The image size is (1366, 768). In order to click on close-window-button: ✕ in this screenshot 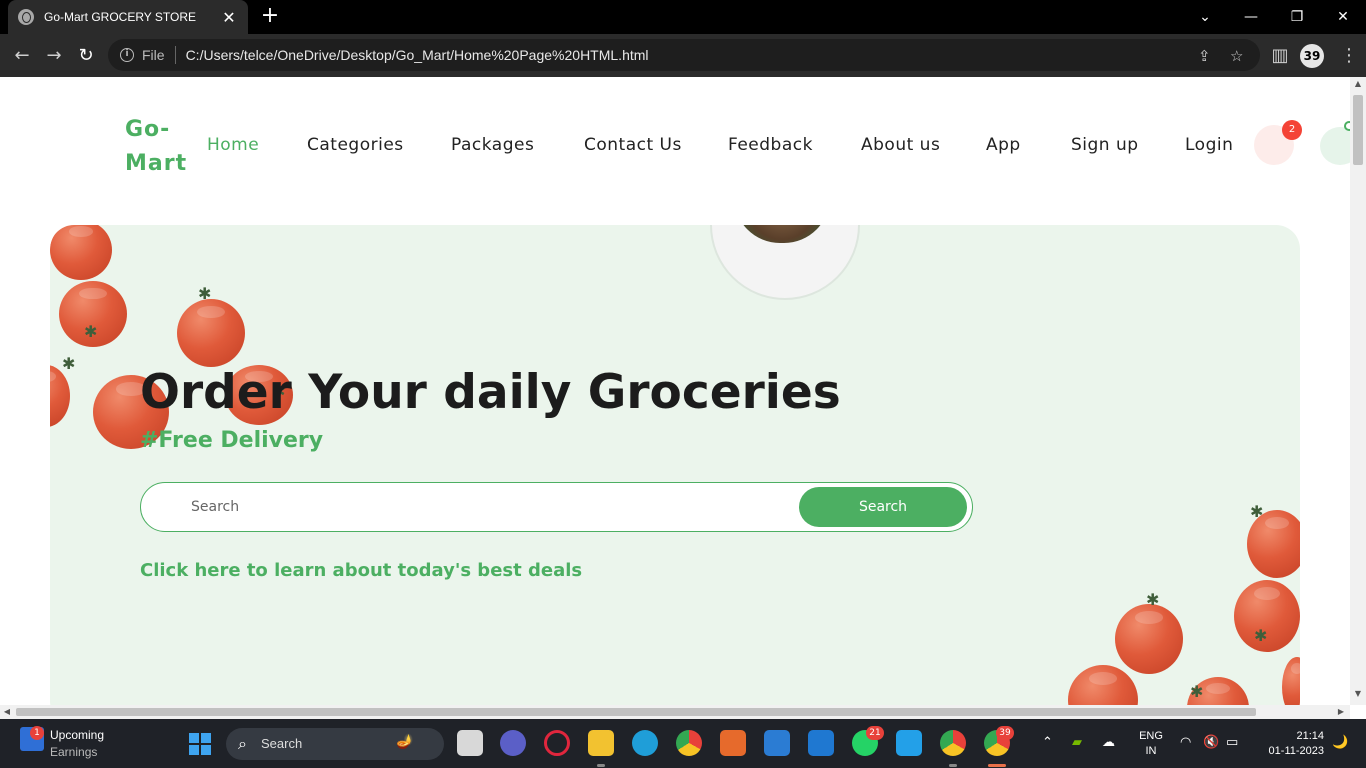, I will do `click(1343, 17)`.